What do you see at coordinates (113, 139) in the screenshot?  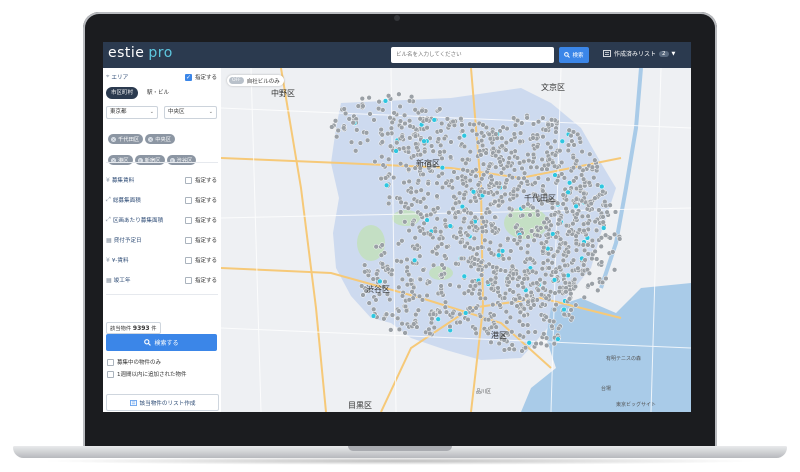 I see `close-icon: ×` at bounding box center [113, 139].